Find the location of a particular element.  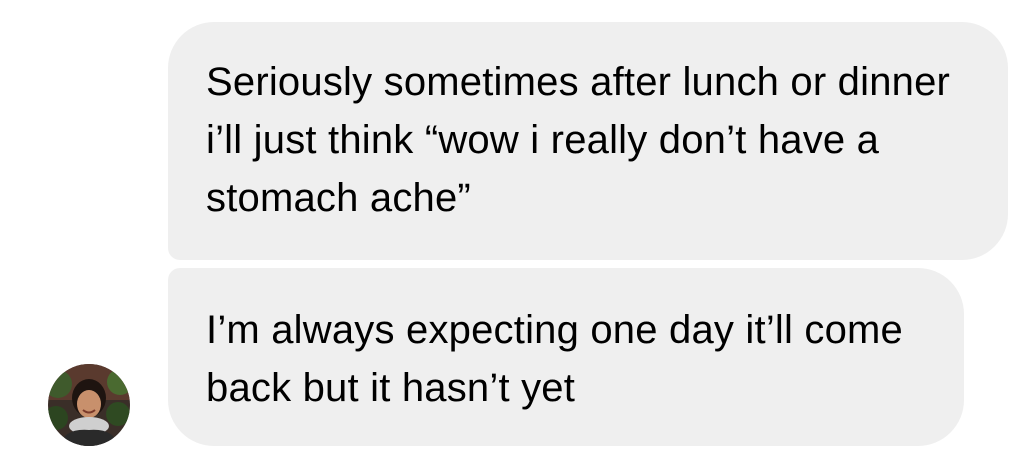

avatar-photo is located at coordinates (89, 405).